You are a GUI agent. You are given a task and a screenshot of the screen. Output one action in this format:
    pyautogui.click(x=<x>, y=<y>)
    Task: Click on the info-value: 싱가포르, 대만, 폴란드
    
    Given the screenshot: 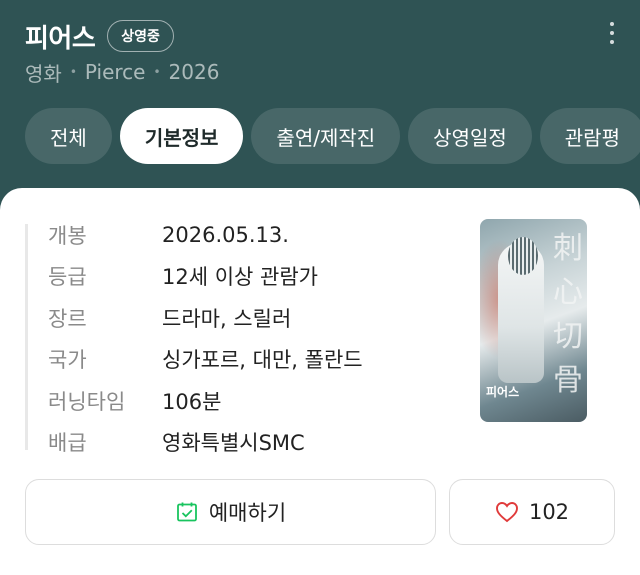 What is the action you would take?
    pyautogui.click(x=262, y=360)
    